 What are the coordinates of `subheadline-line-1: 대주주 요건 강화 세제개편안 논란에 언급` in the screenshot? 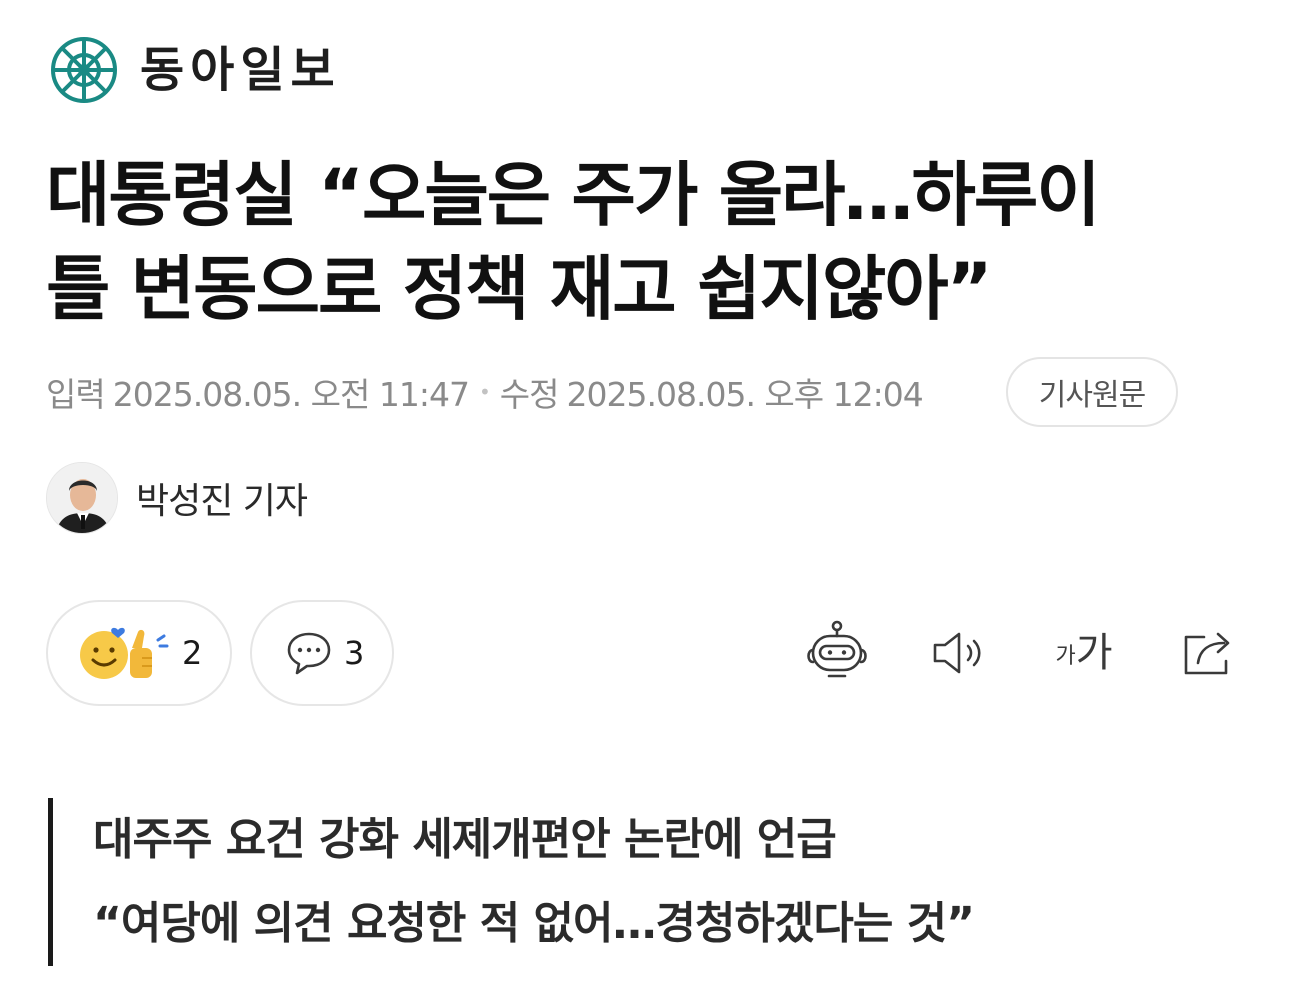 It's located at (465, 839).